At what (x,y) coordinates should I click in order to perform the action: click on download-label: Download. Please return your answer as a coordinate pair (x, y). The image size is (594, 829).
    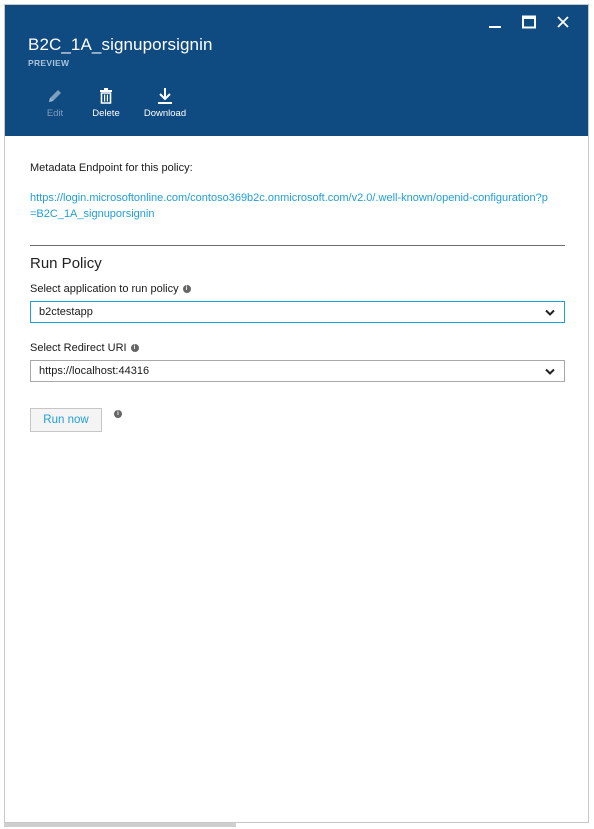
    Looking at the image, I should click on (165, 113).